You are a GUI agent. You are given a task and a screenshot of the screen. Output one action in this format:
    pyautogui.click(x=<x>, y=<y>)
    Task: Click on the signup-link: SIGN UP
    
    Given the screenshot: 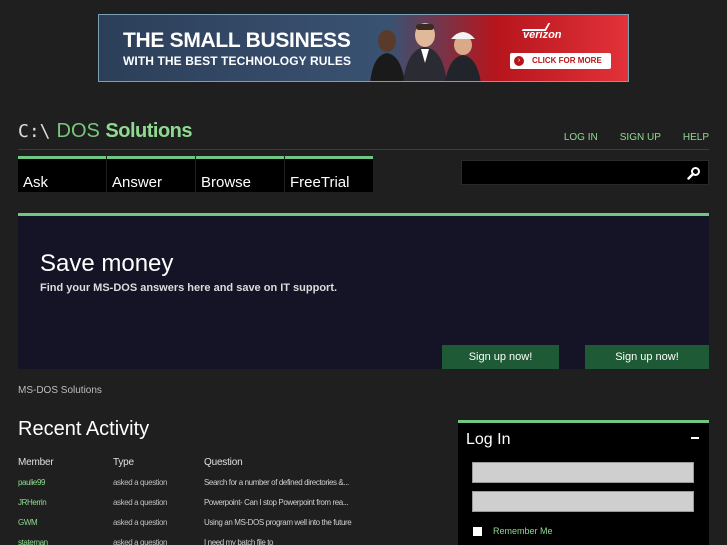 What is the action you would take?
    pyautogui.click(x=640, y=137)
    